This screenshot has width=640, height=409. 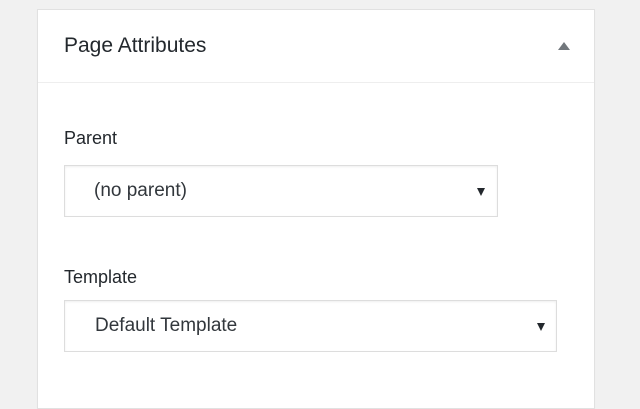 What do you see at coordinates (101, 277) in the screenshot?
I see `template-label: Template` at bounding box center [101, 277].